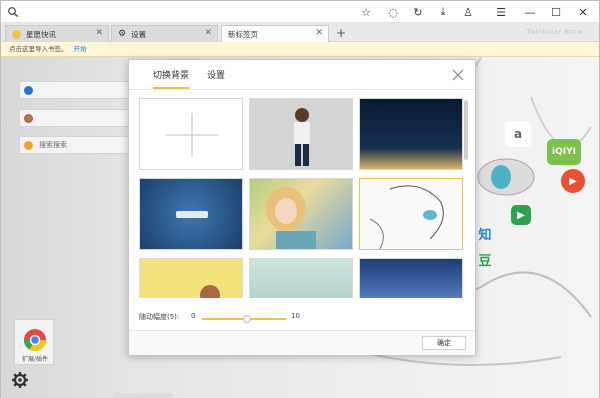  Describe the element at coordinates (291, 218) in the screenshot. I see `girl-photo` at that location.